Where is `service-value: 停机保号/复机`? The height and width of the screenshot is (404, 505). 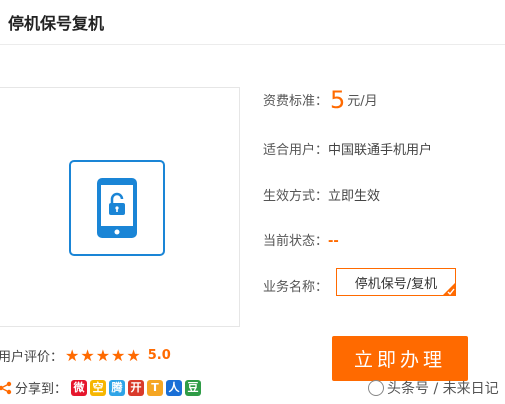
service-value: 停机保号/复机 is located at coordinates (396, 284).